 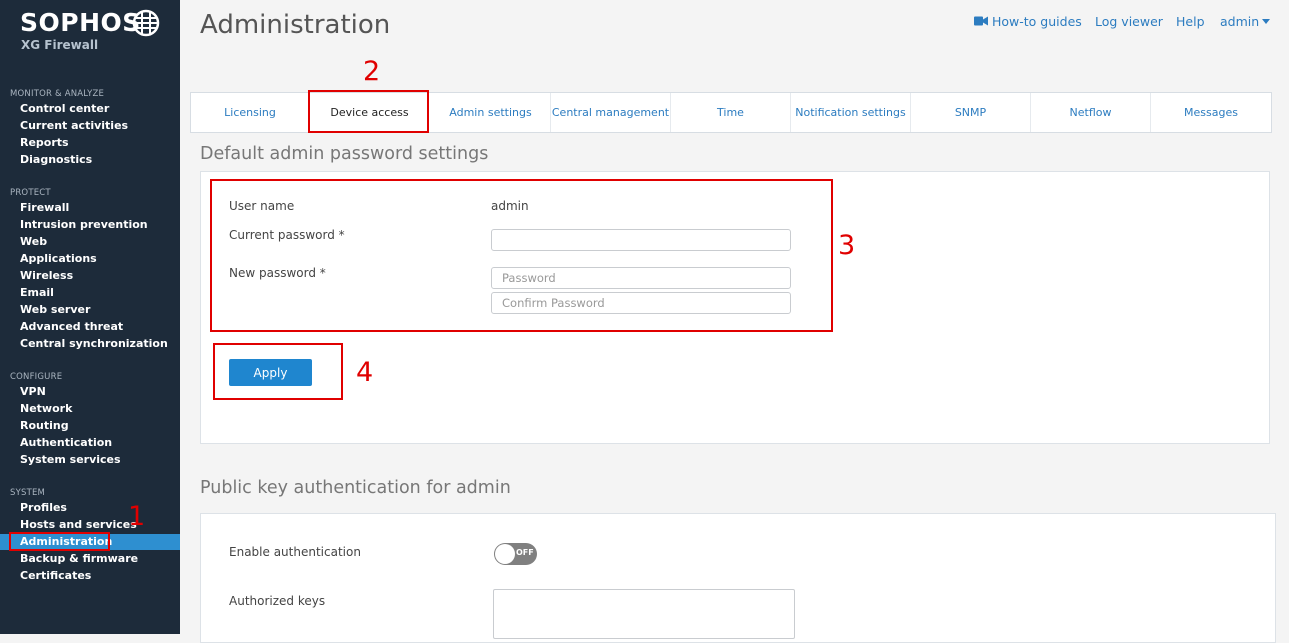 I want to click on sidebar-item-diagnostics: Diagnostics, so click(x=56, y=159).